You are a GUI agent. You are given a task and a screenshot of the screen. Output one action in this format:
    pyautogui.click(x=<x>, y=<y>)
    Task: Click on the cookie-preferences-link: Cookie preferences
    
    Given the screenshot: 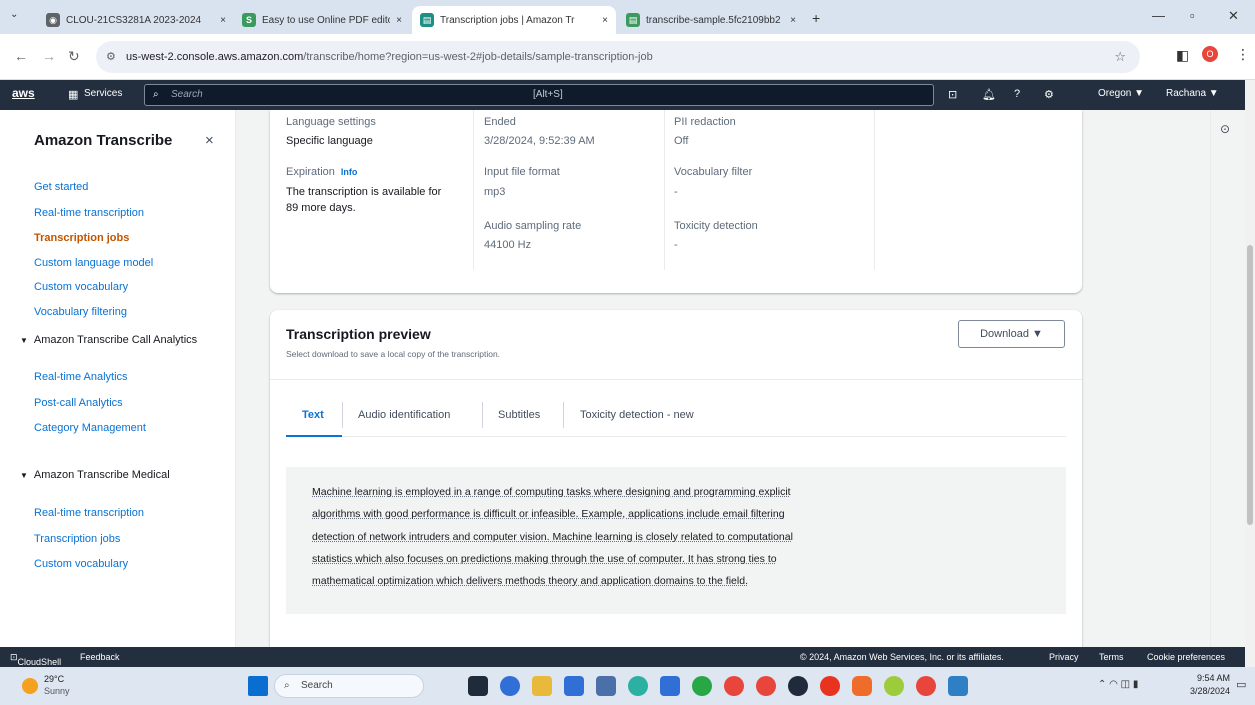 What is the action you would take?
    pyautogui.click(x=1186, y=657)
    